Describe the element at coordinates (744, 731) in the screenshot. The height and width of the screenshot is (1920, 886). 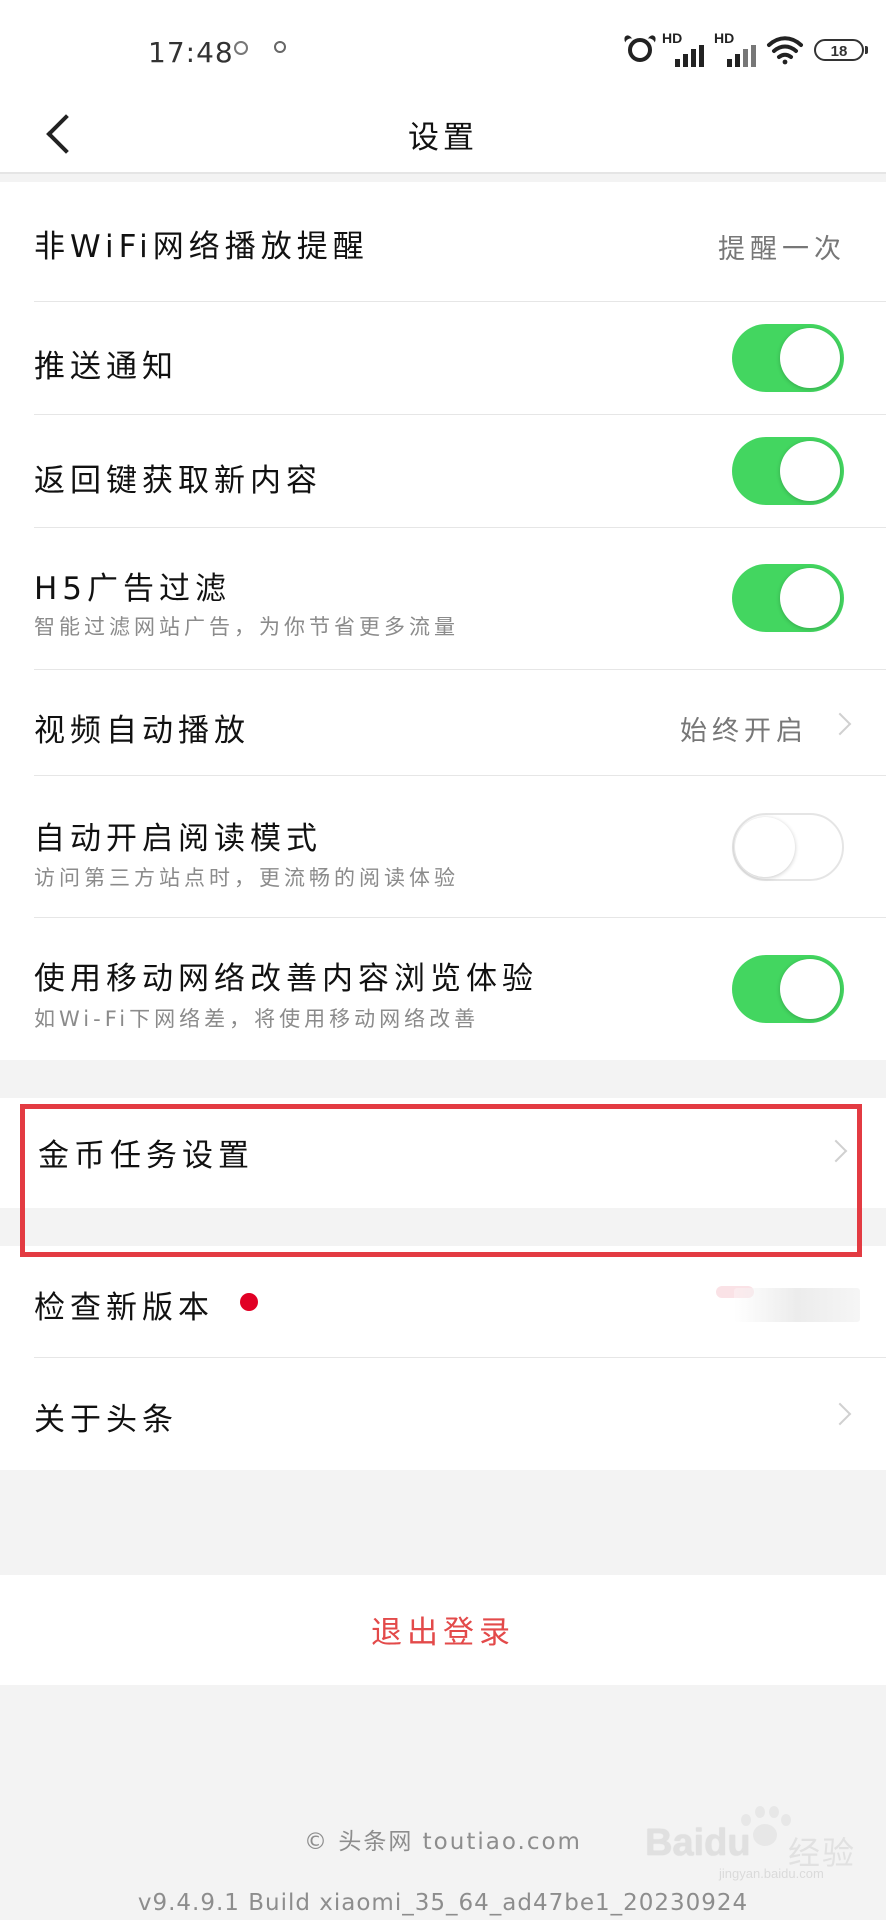
I see `setting-value: 始终开启` at that location.